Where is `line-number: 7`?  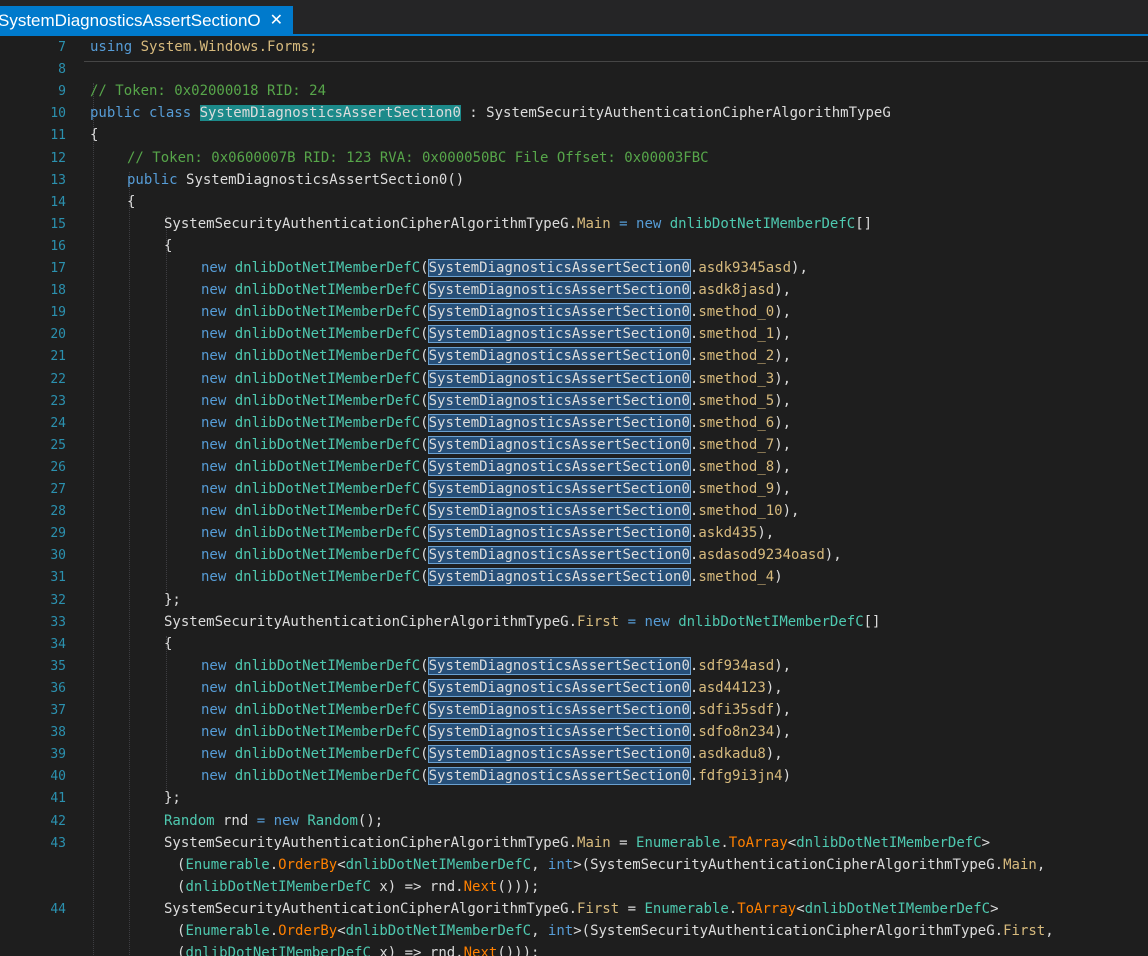 line-number: 7 is located at coordinates (62, 47).